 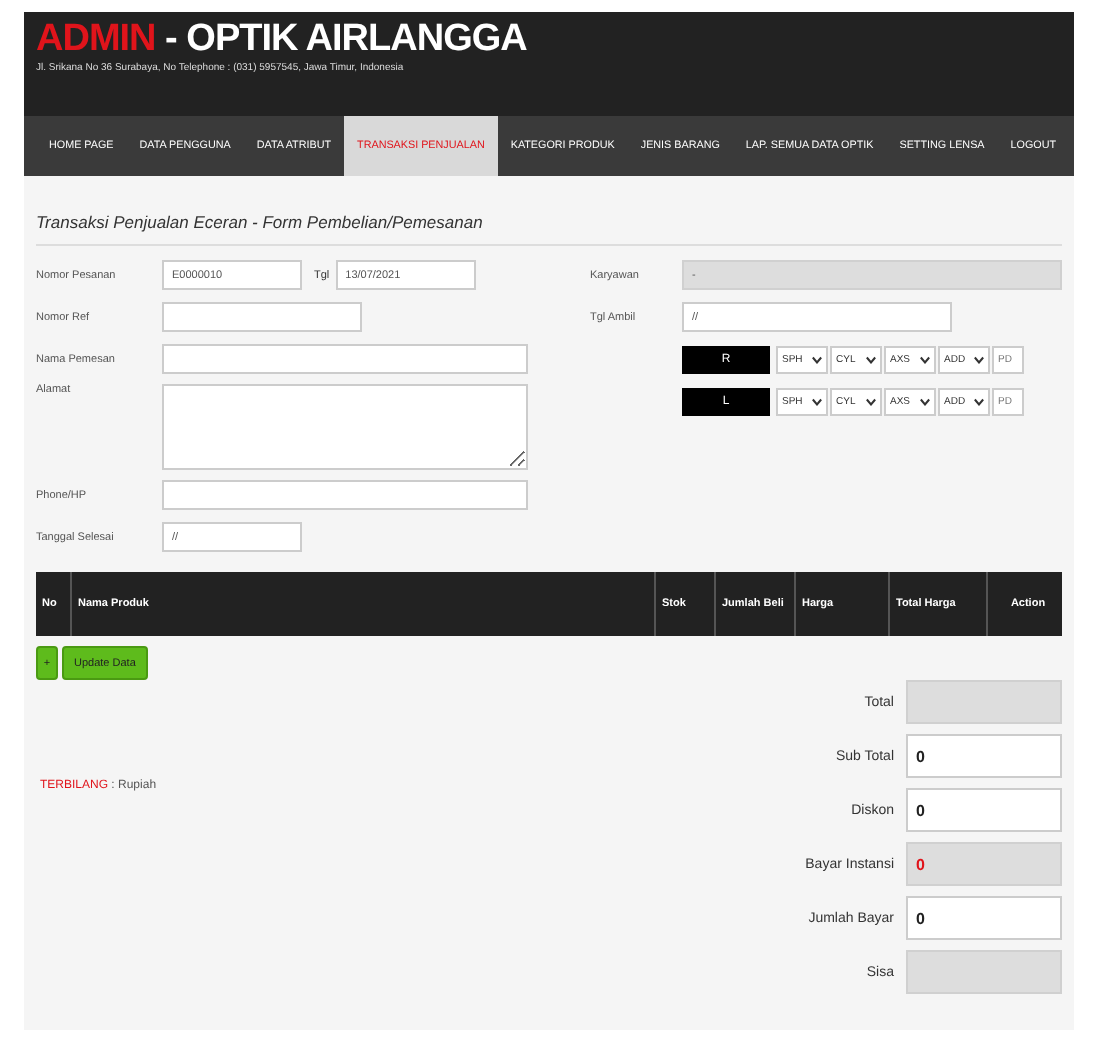 What do you see at coordinates (282, 40) in the screenshot?
I see `site-title: ADMIN - OPTIK AIRLANGGA` at bounding box center [282, 40].